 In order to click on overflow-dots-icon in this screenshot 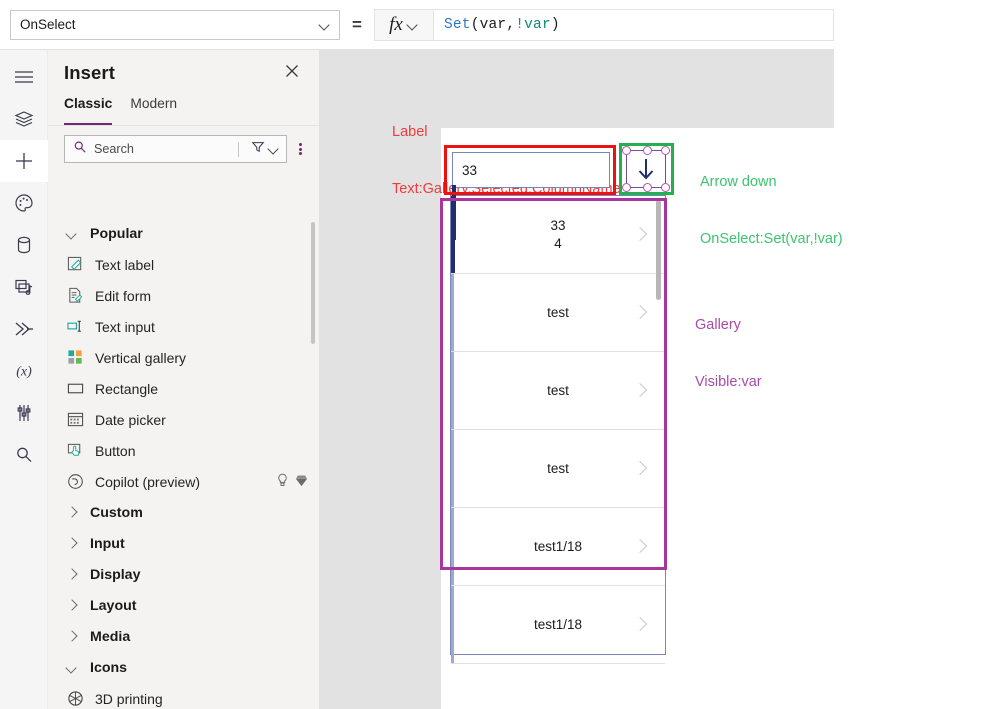, I will do `click(300, 148)`.